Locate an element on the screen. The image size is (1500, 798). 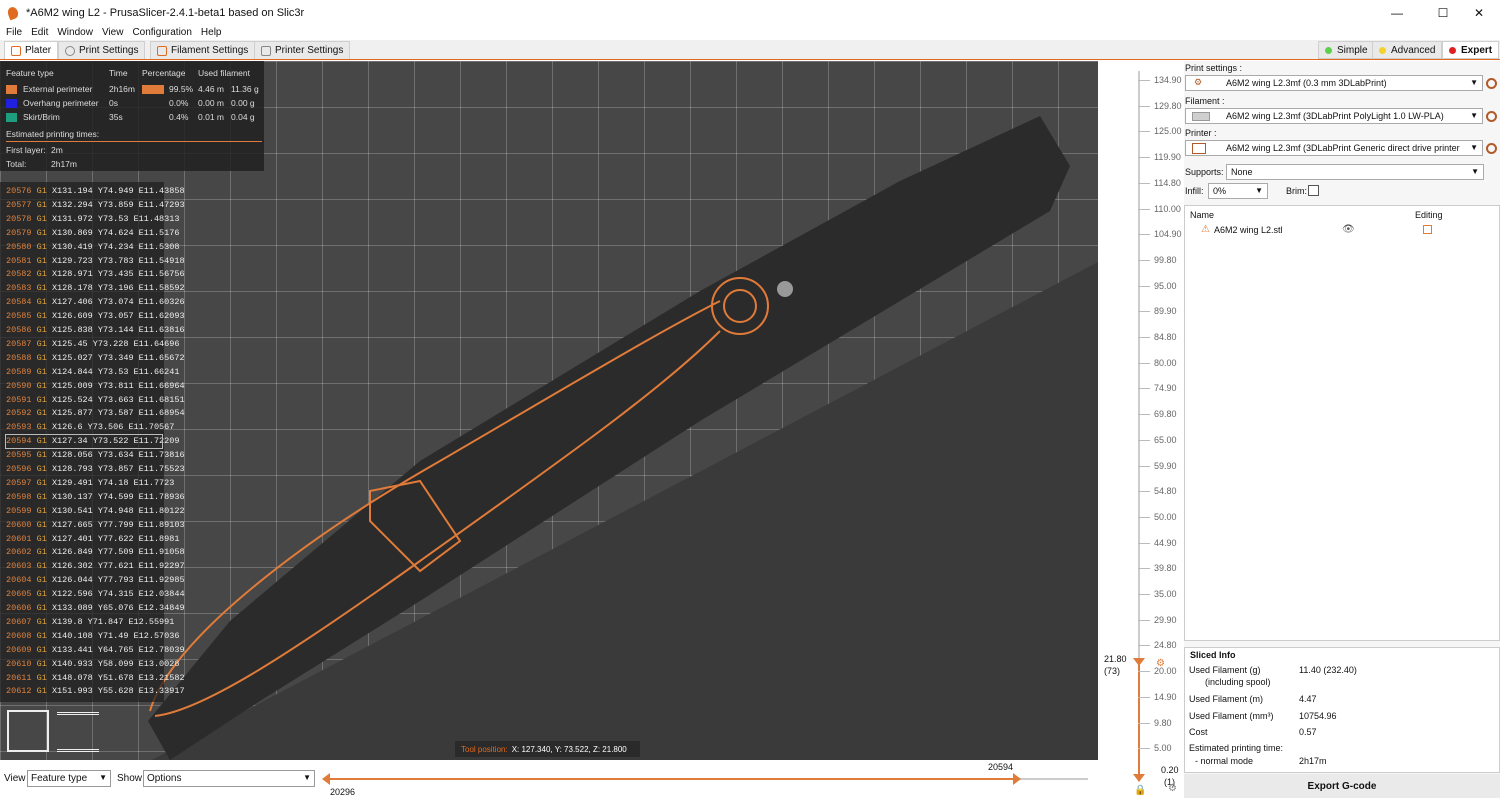
menu-file: File is located at coordinates (14, 32).